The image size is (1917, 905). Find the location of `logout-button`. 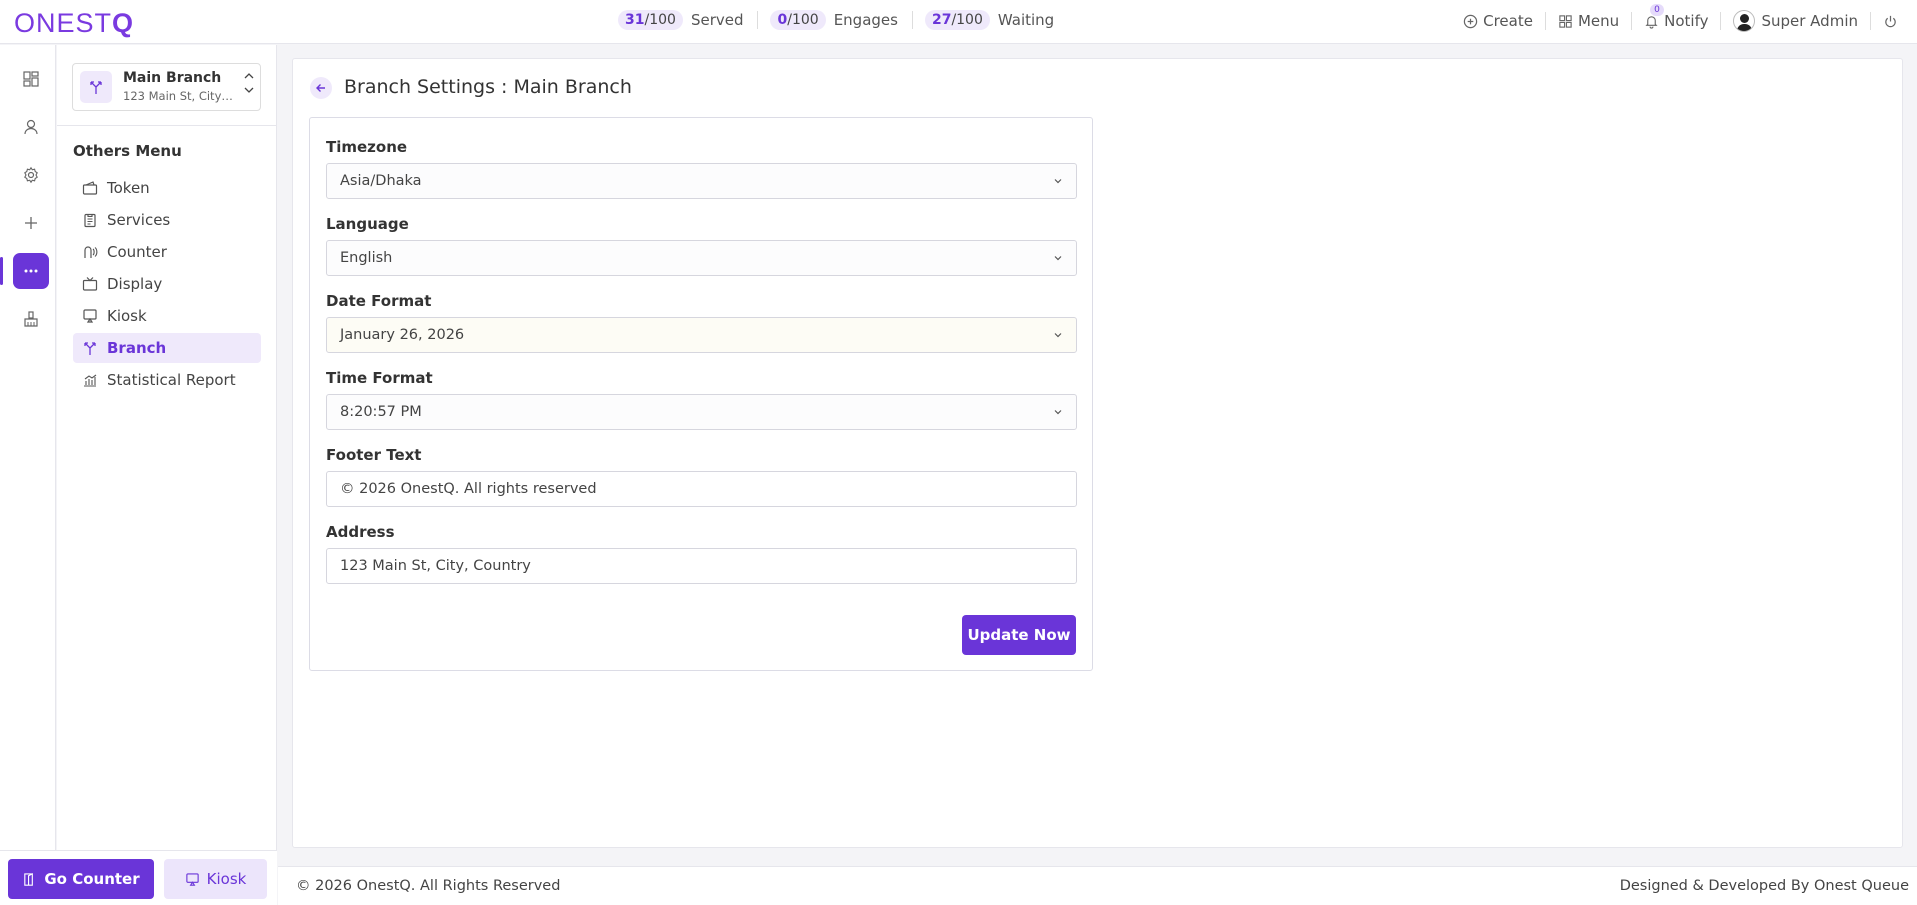

logout-button is located at coordinates (1893, 21).